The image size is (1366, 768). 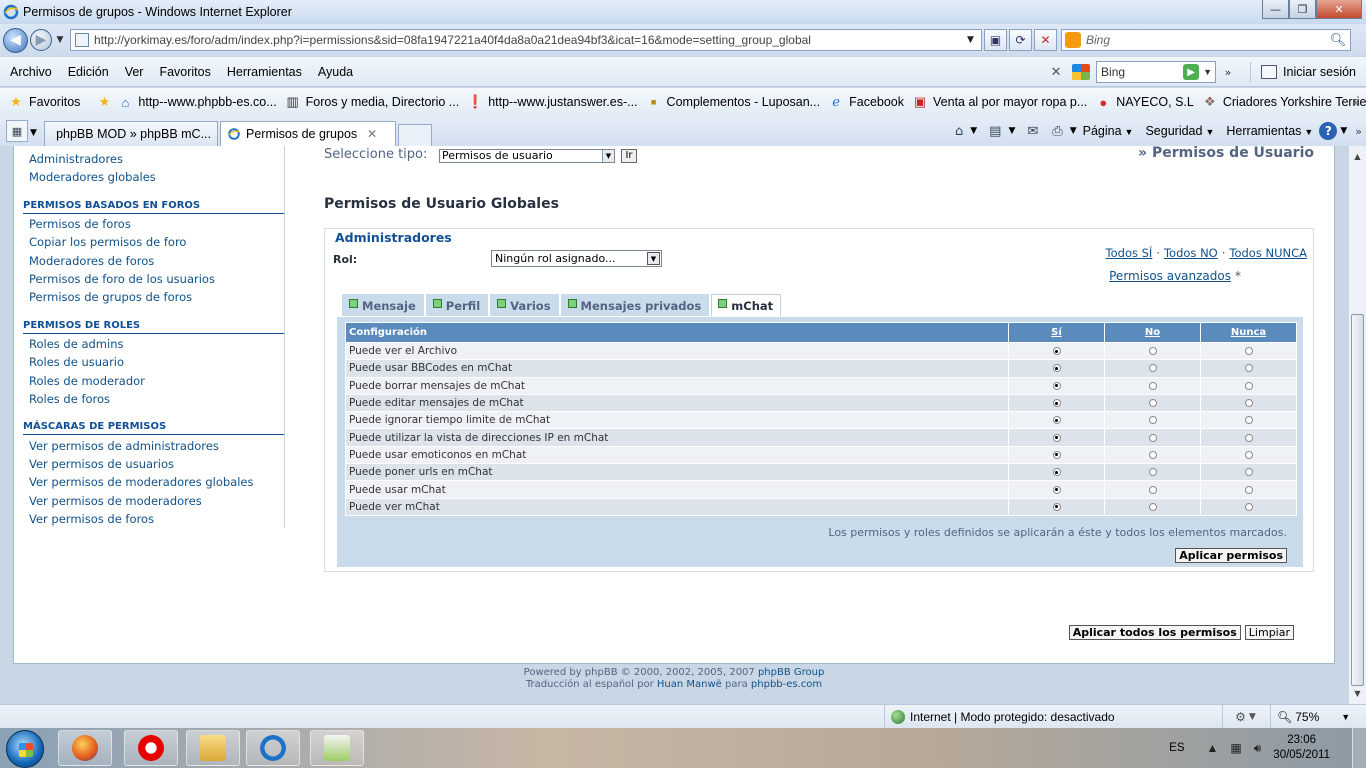 What do you see at coordinates (1020, 40) in the screenshot?
I see `refresh-button: ⟳` at bounding box center [1020, 40].